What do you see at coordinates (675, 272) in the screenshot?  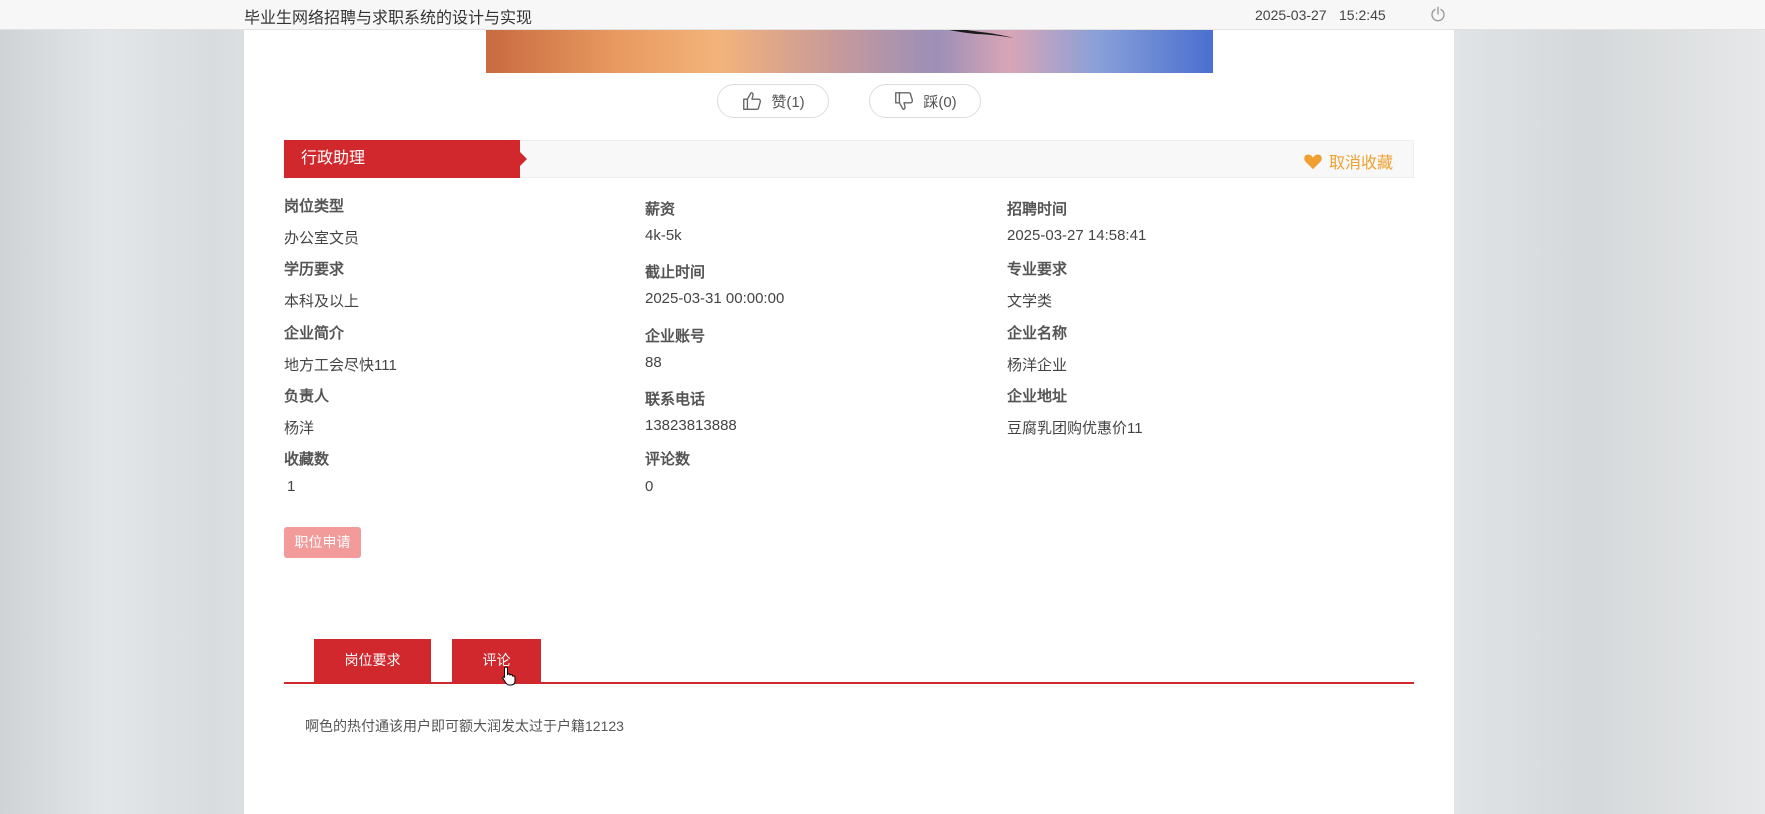 I see `field-label-deadline: 截止时间` at bounding box center [675, 272].